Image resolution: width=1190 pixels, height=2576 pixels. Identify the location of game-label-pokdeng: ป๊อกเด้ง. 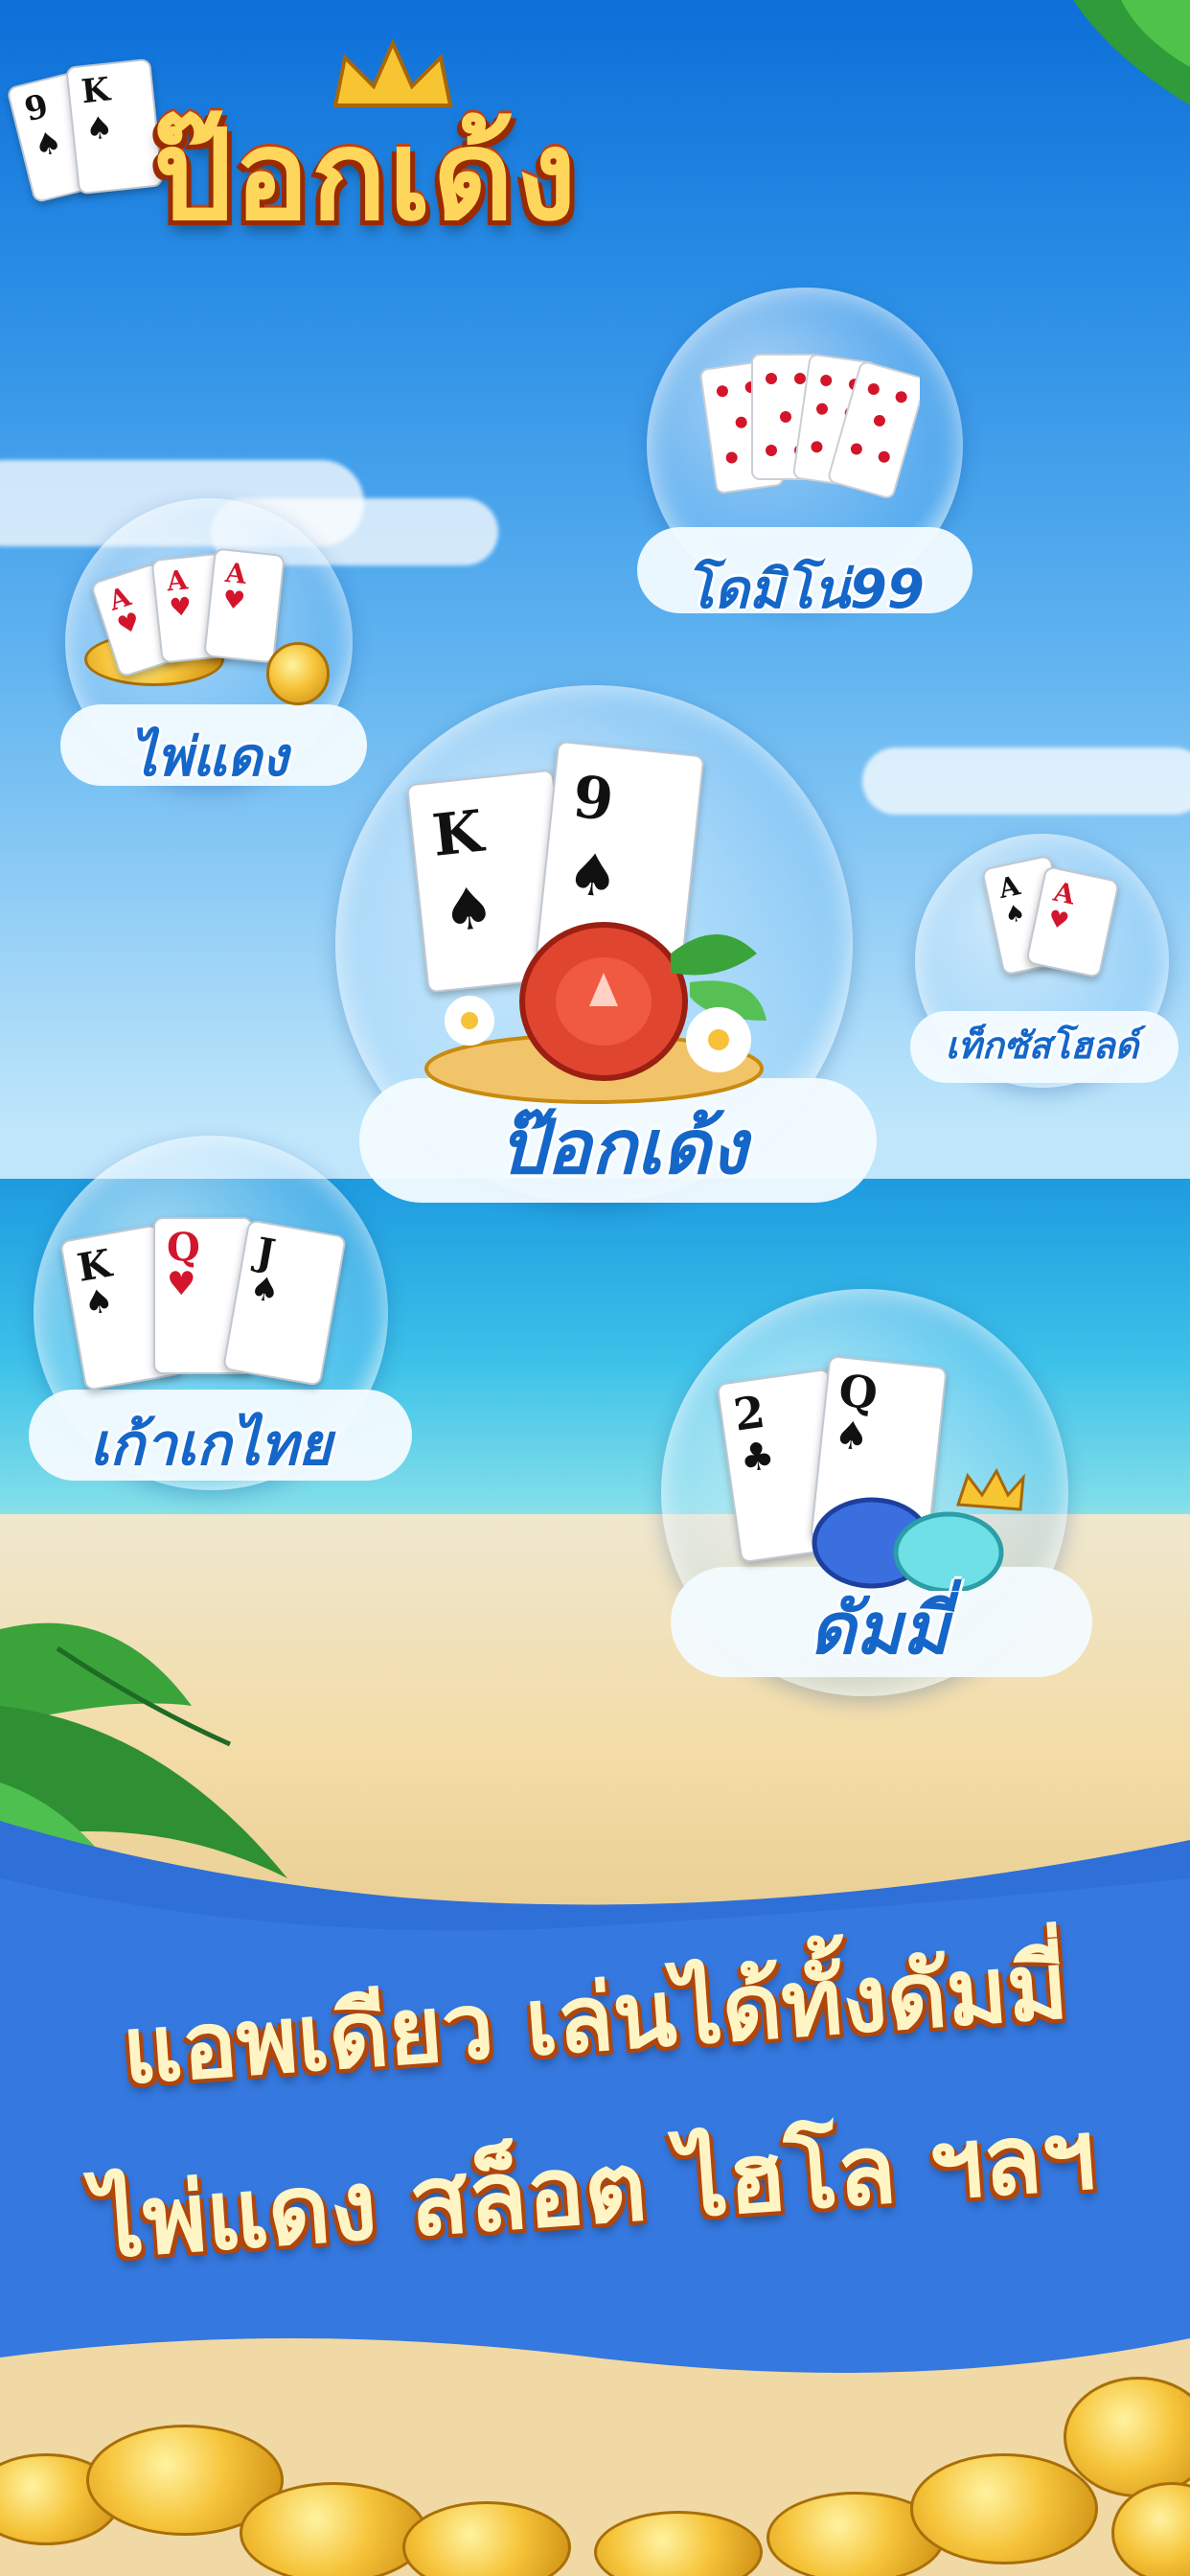
(622, 1148).